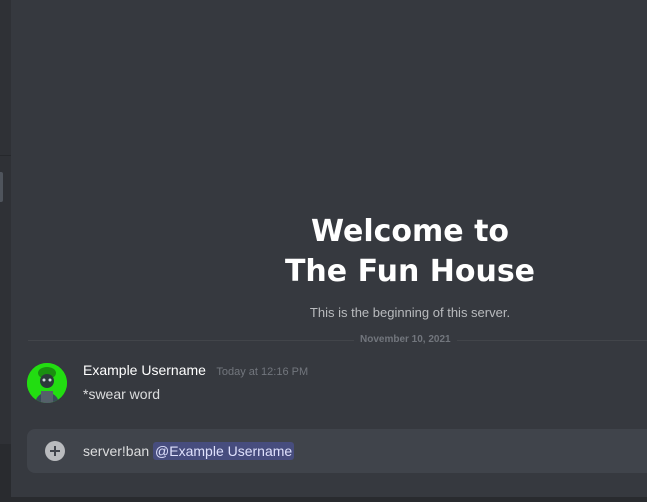 Image resolution: width=647 pixels, height=502 pixels. Describe the element at coordinates (5, 251) in the screenshot. I see `channel-sidebar-edge` at that location.